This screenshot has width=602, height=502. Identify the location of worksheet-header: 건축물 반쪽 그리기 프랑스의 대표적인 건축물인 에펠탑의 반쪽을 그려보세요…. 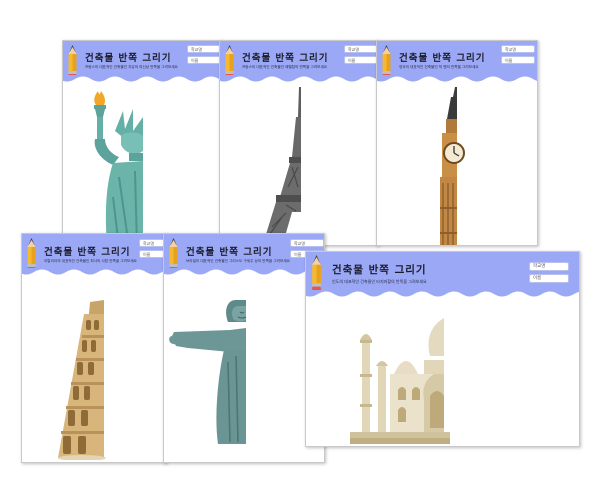
(299, 59).